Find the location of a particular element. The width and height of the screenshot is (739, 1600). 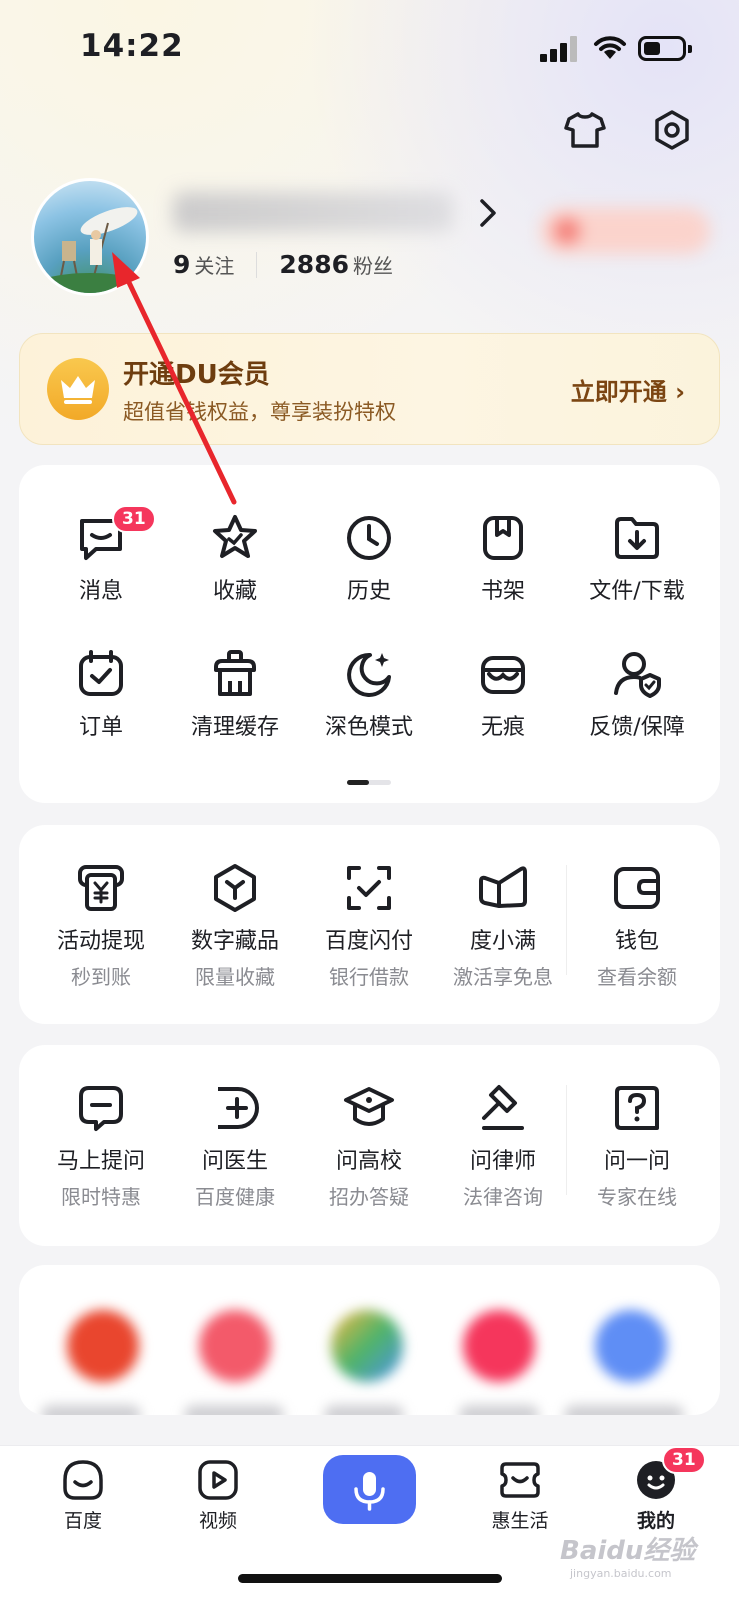

tool-label: 清理缓存 is located at coordinates (234, 727).